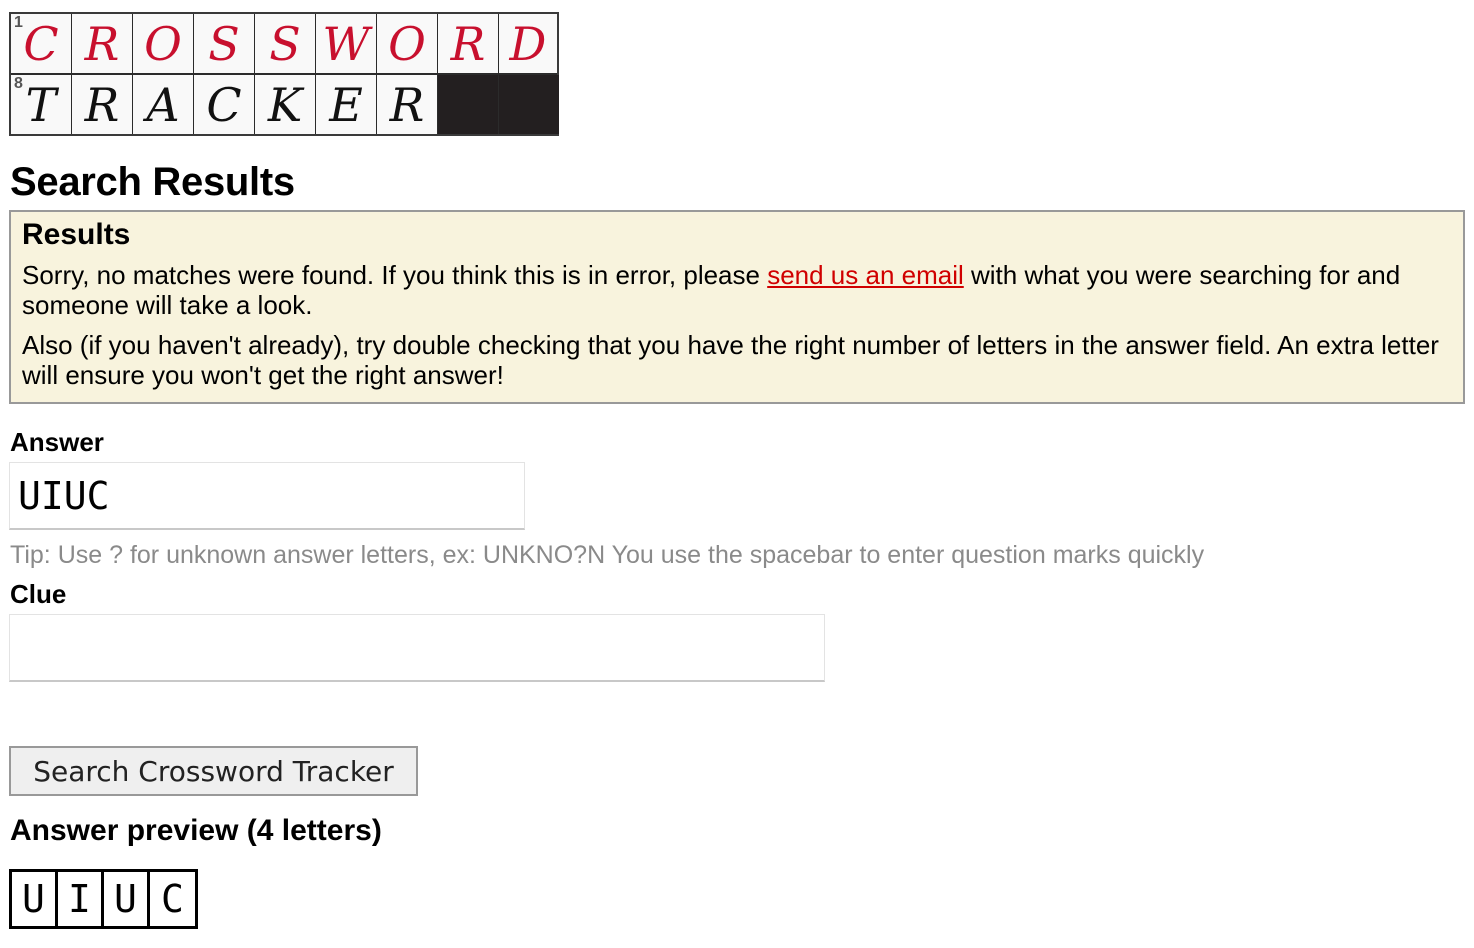 This screenshot has width=1474, height=948. I want to click on logo-cell: A, so click(163, 104).